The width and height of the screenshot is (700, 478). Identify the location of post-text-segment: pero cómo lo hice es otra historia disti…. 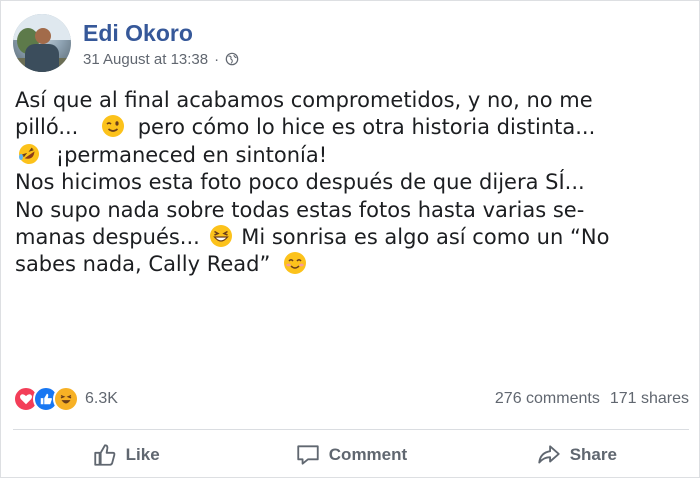
(366, 127).